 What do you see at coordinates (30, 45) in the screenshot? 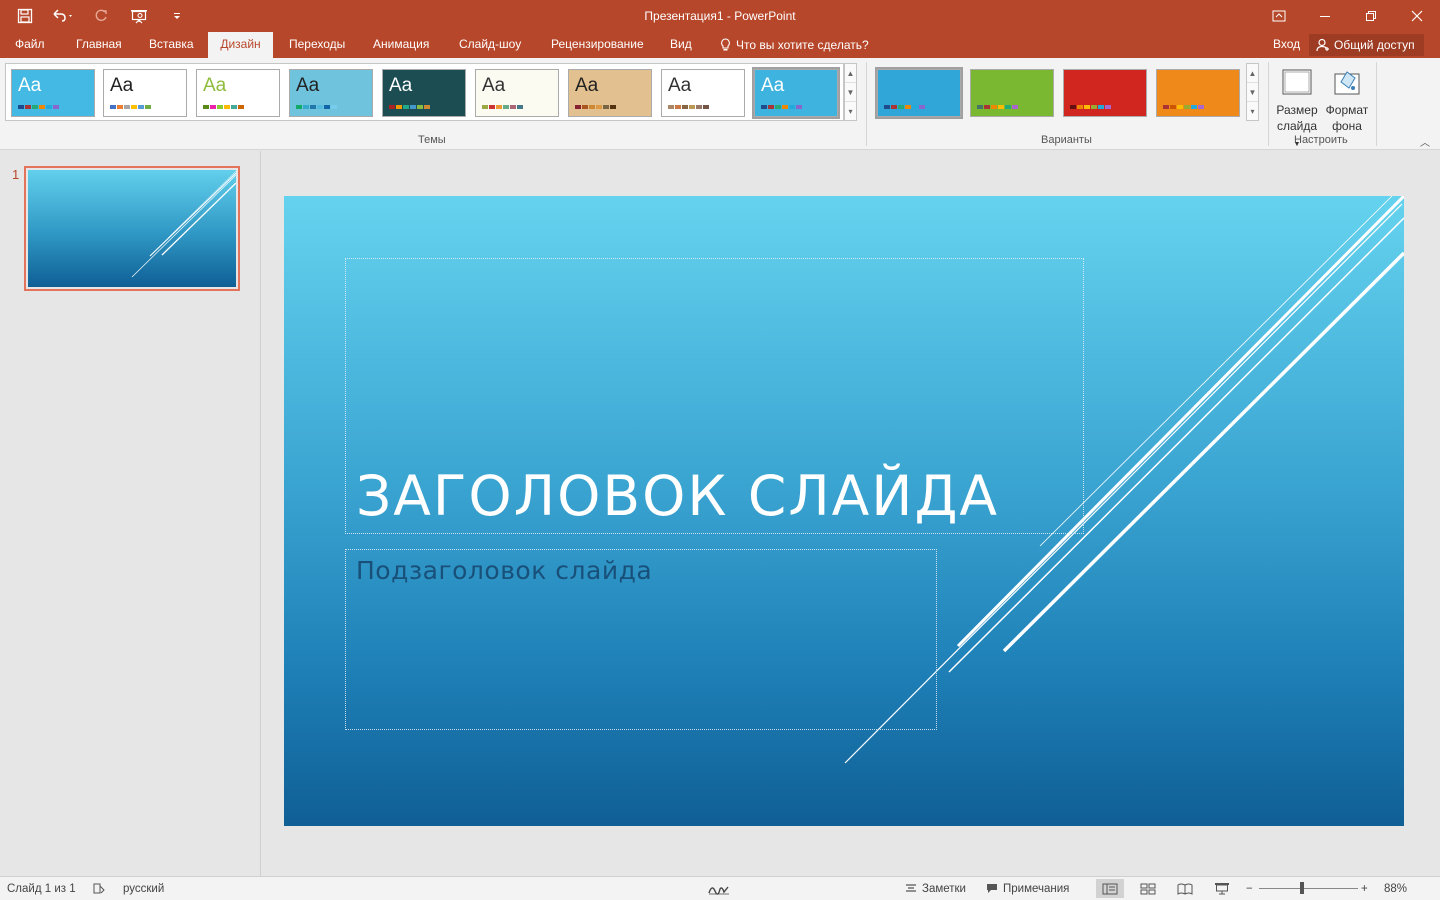
I see `tab-file: Файл` at bounding box center [30, 45].